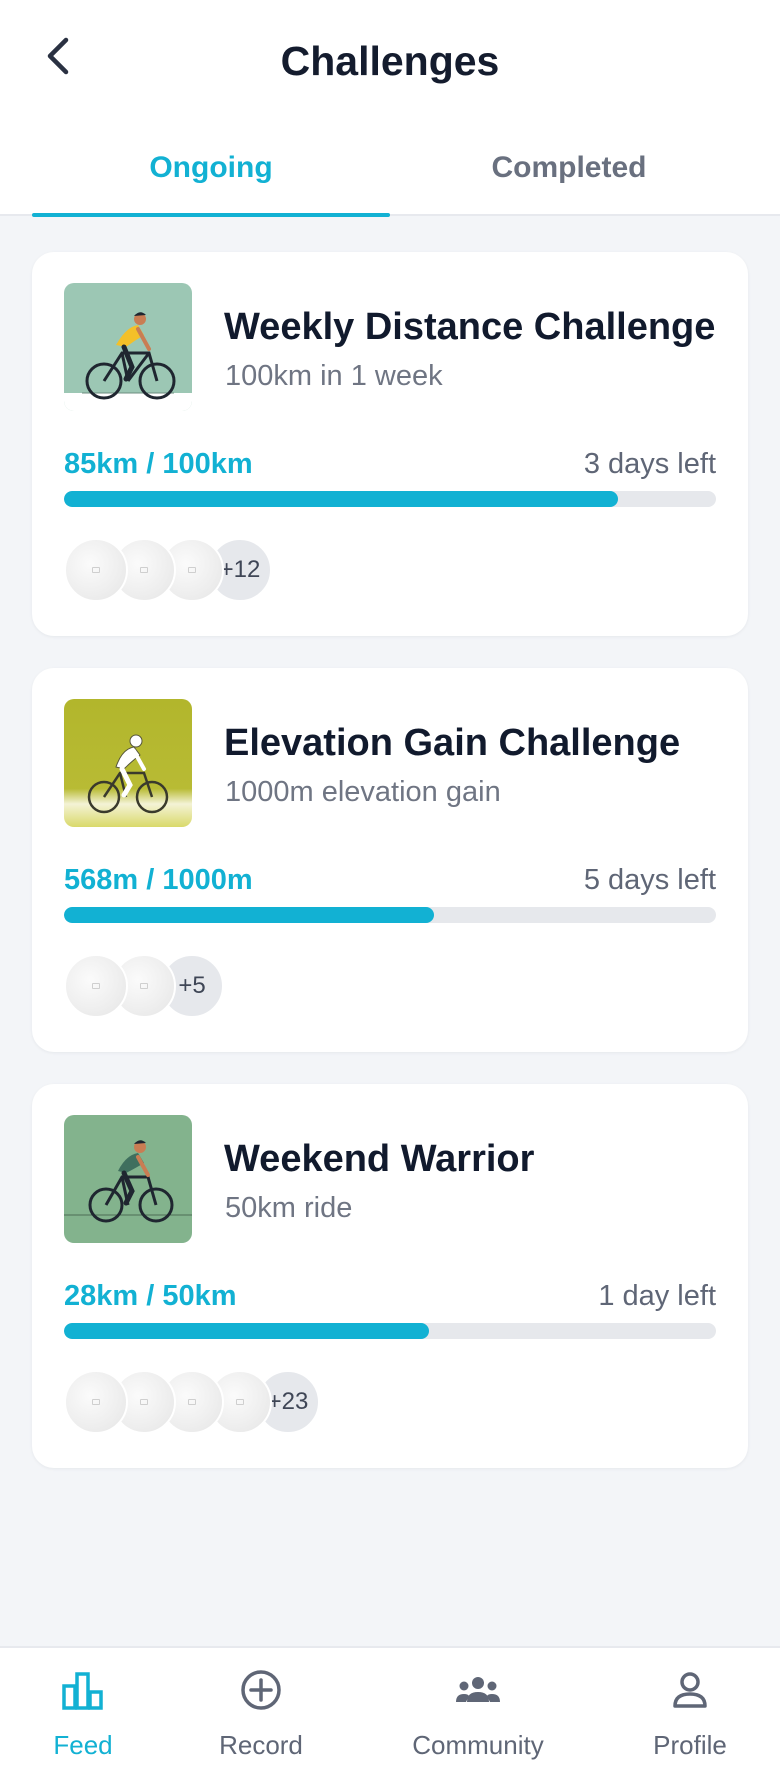 The width and height of the screenshot is (780, 1768). Describe the element at coordinates (363, 792) in the screenshot. I see `challenge-subtitle: 1000m elevation gain` at that location.